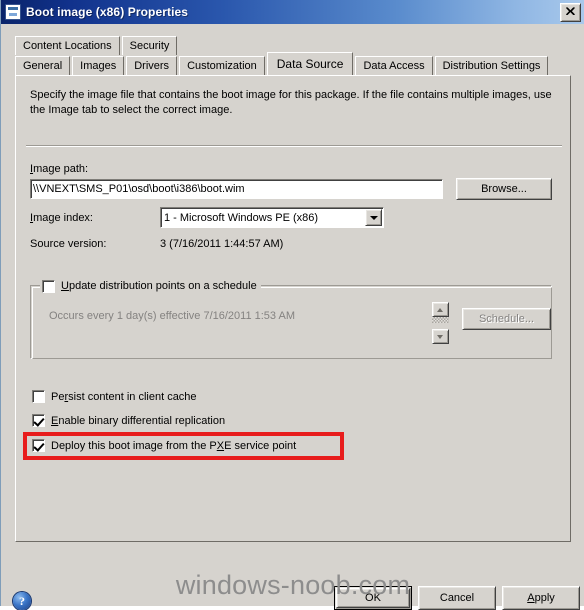 The image size is (584, 610). I want to click on window-title: Boot image (x86) Properties, so click(107, 12).